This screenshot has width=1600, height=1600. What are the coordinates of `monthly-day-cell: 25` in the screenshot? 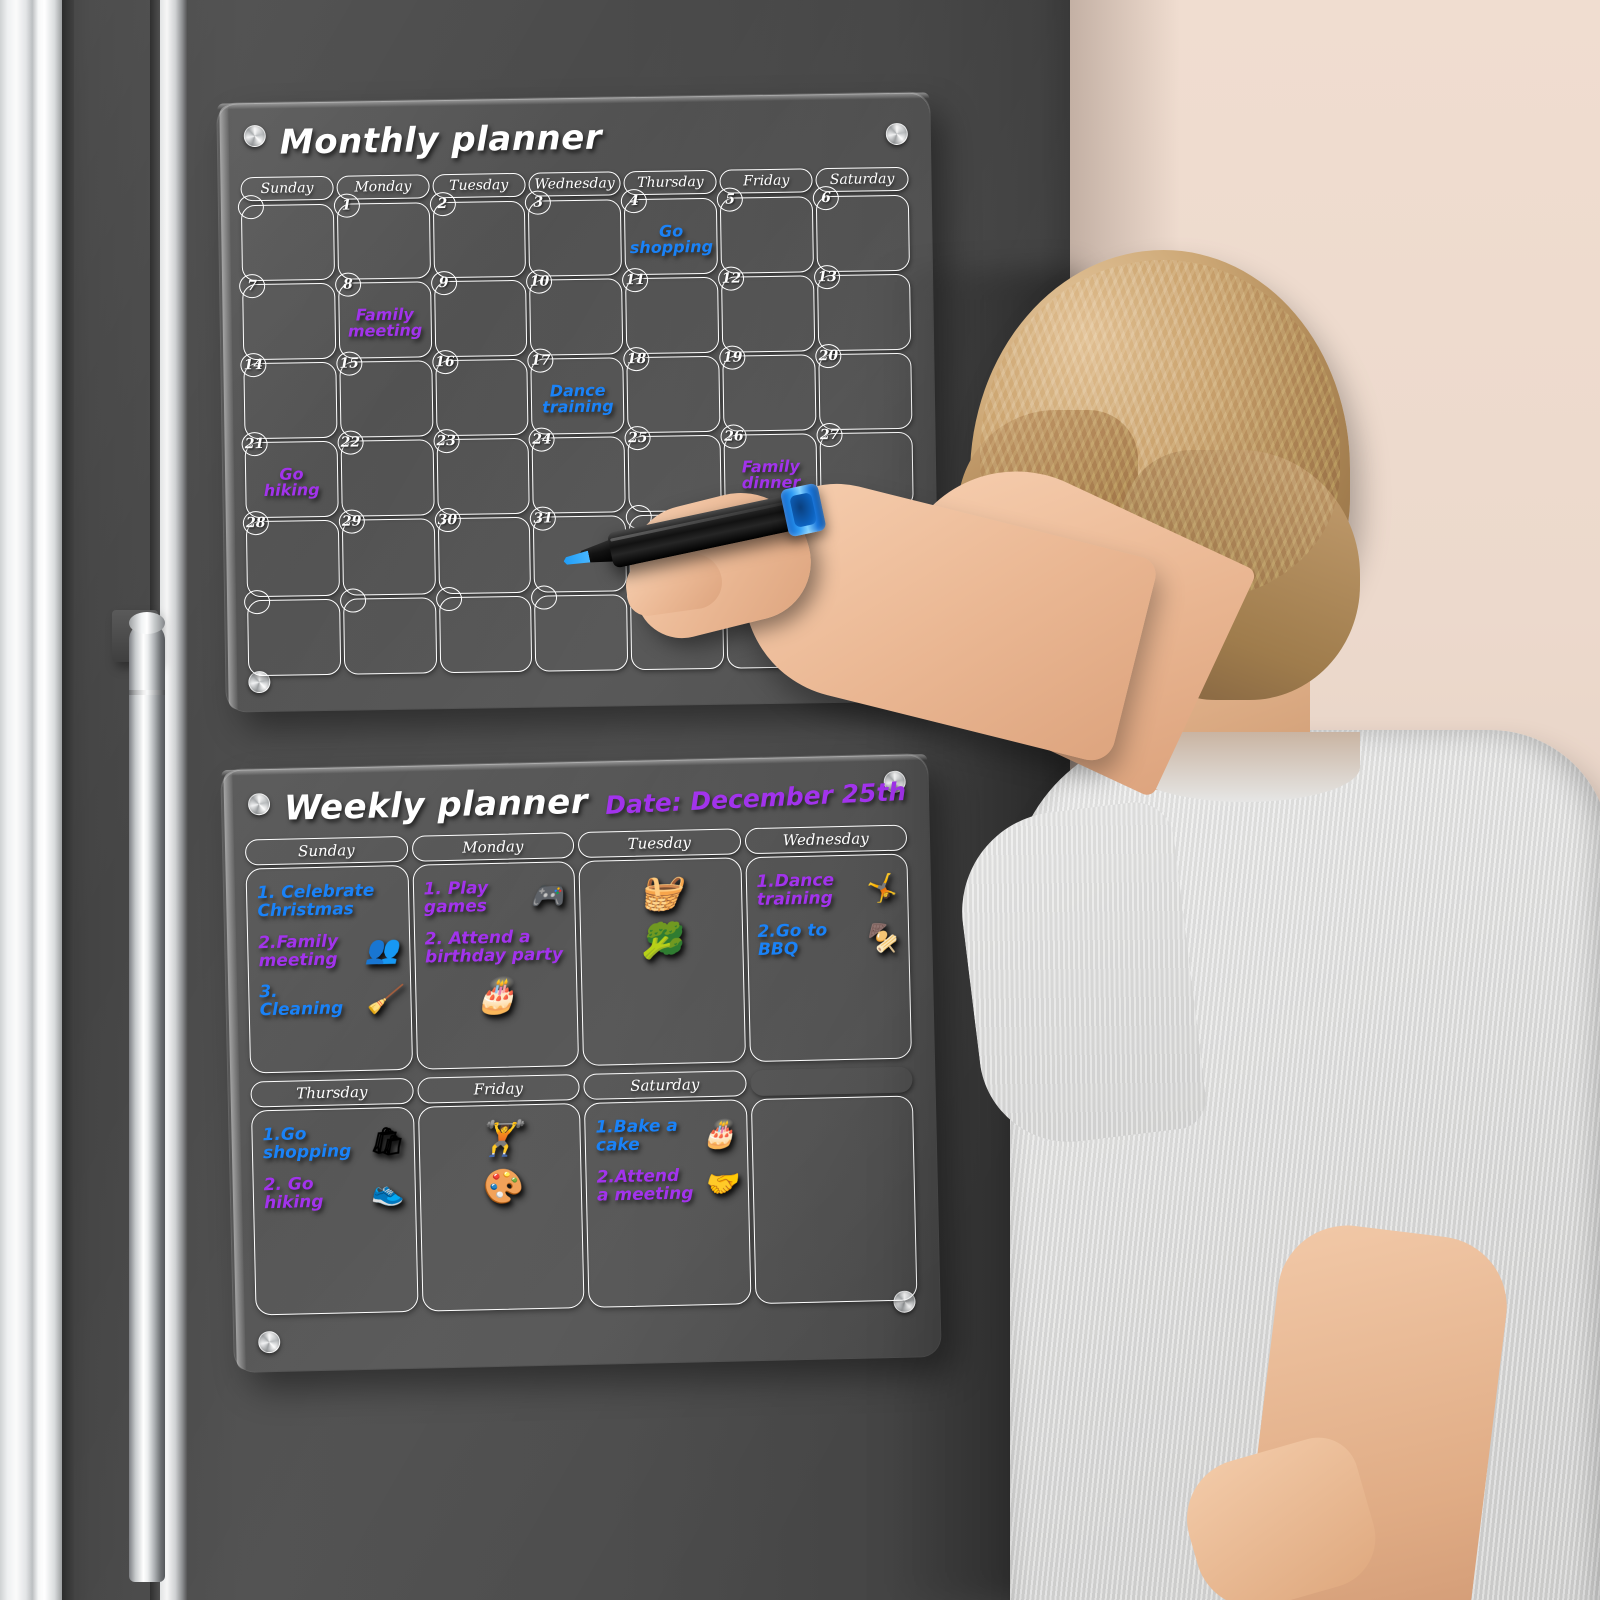 It's located at (673, 469).